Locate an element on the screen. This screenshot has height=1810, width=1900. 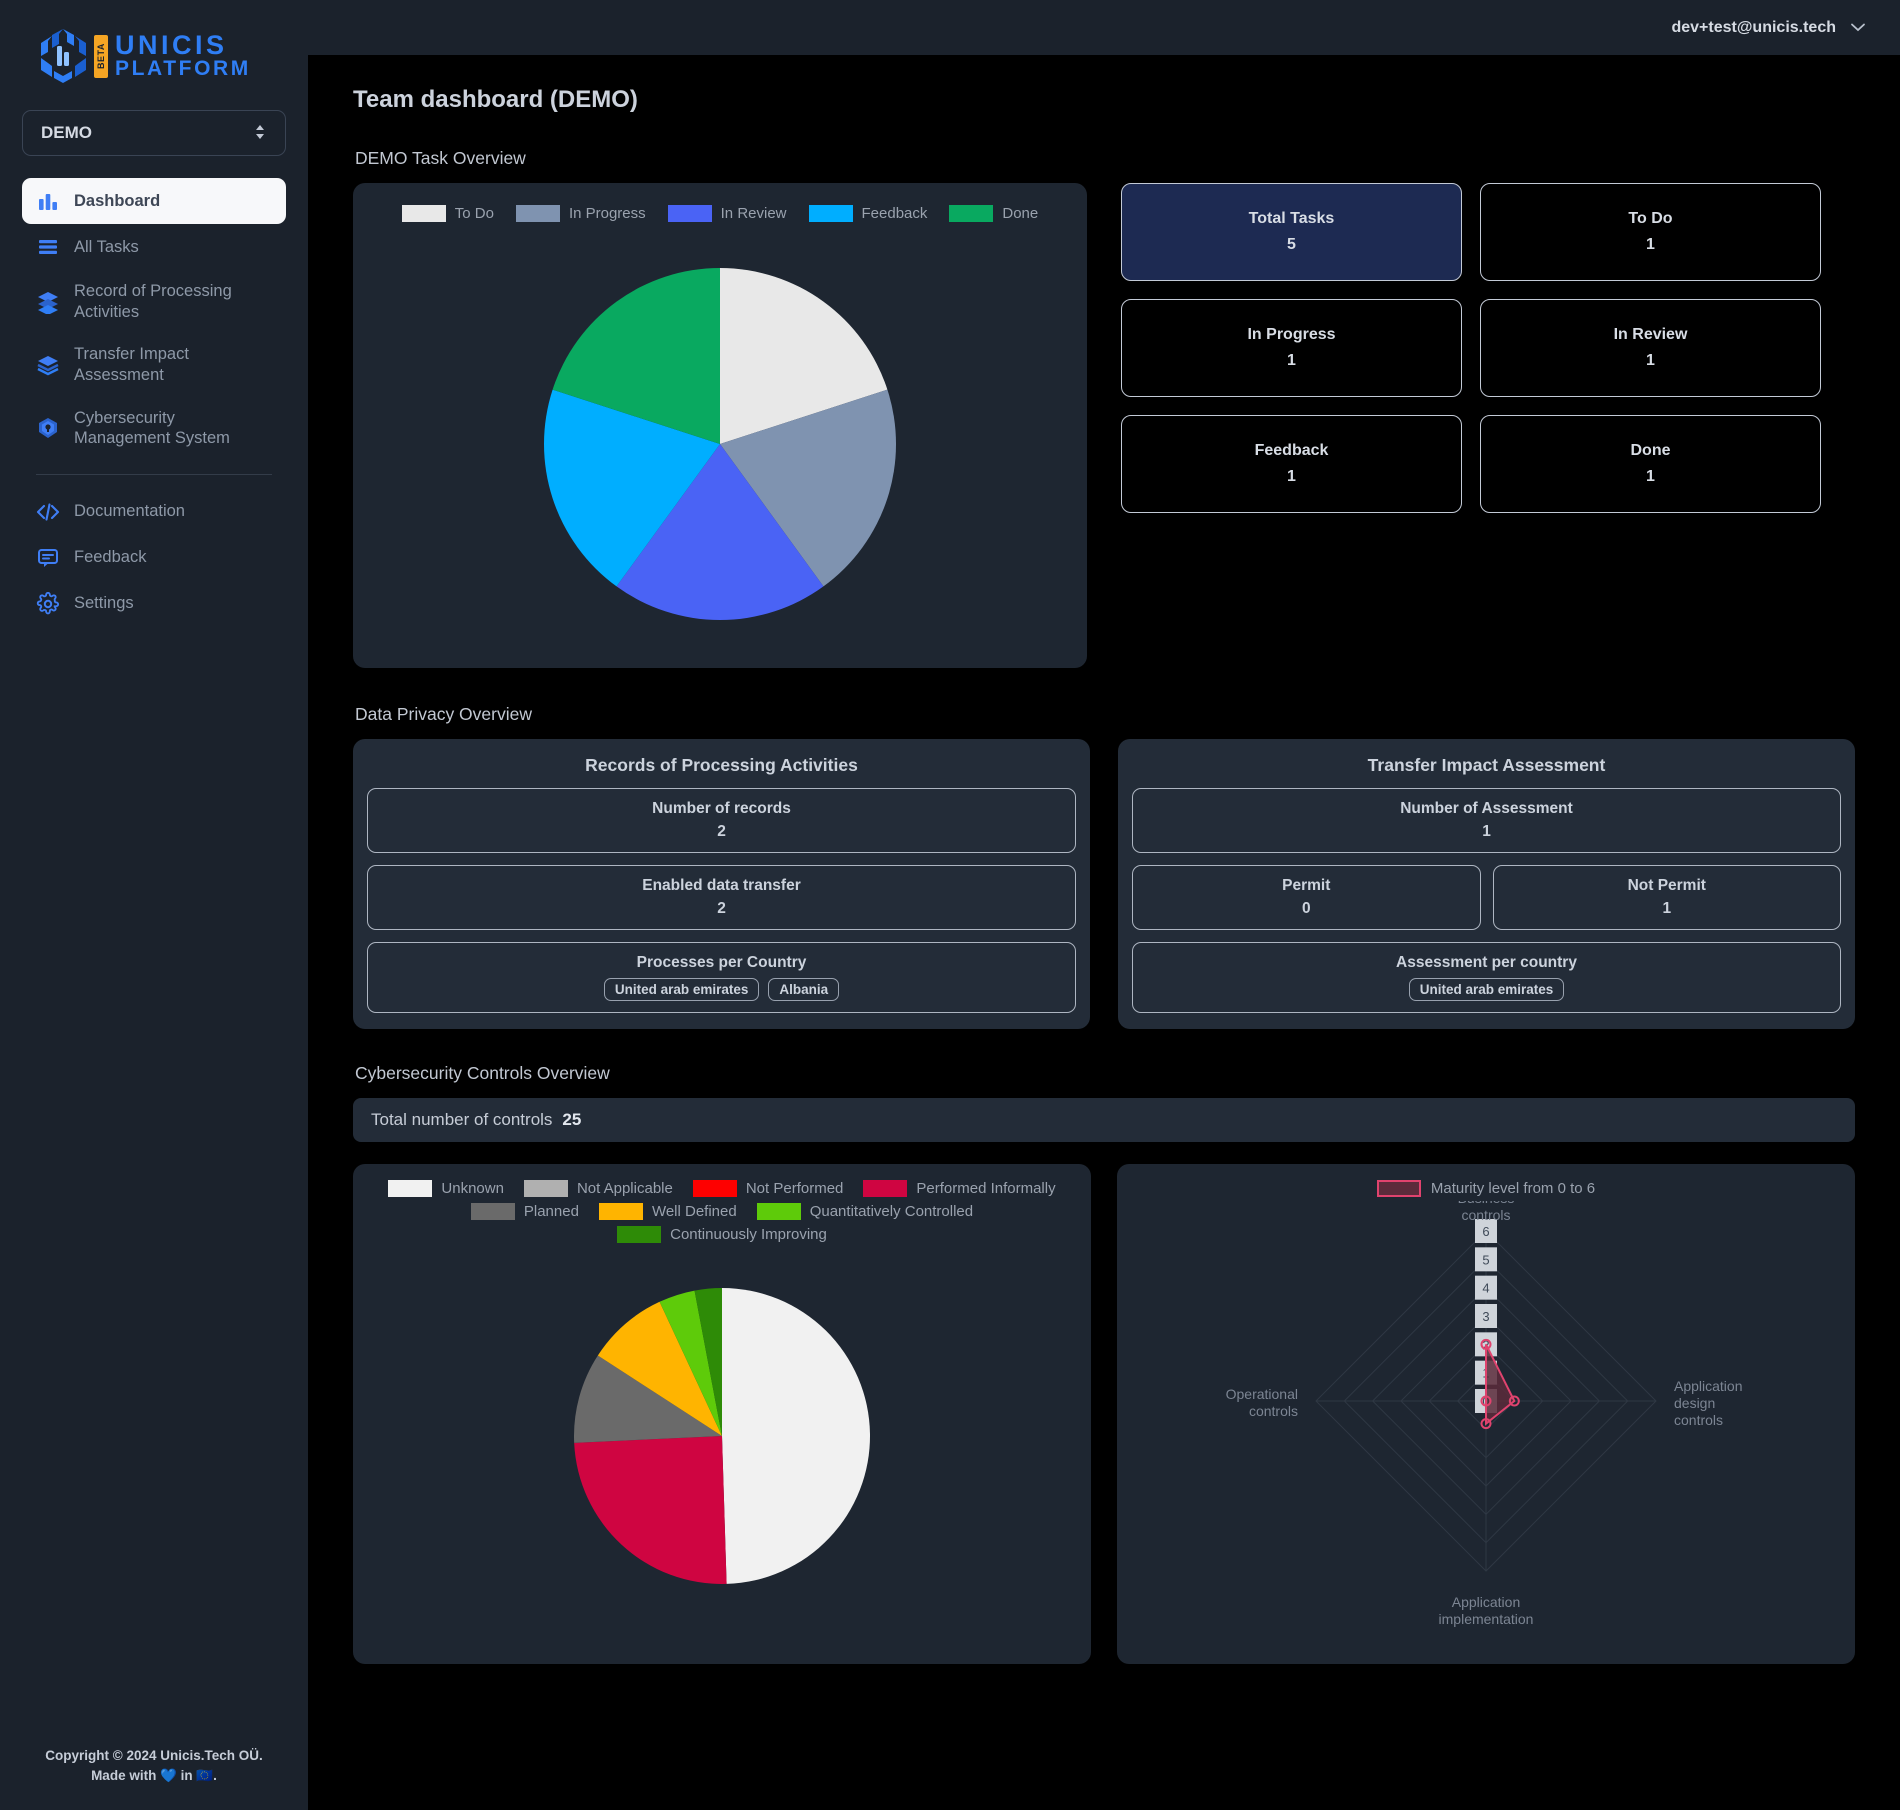
legend-item: Quantitatively Controlled is located at coordinates (865, 1211).